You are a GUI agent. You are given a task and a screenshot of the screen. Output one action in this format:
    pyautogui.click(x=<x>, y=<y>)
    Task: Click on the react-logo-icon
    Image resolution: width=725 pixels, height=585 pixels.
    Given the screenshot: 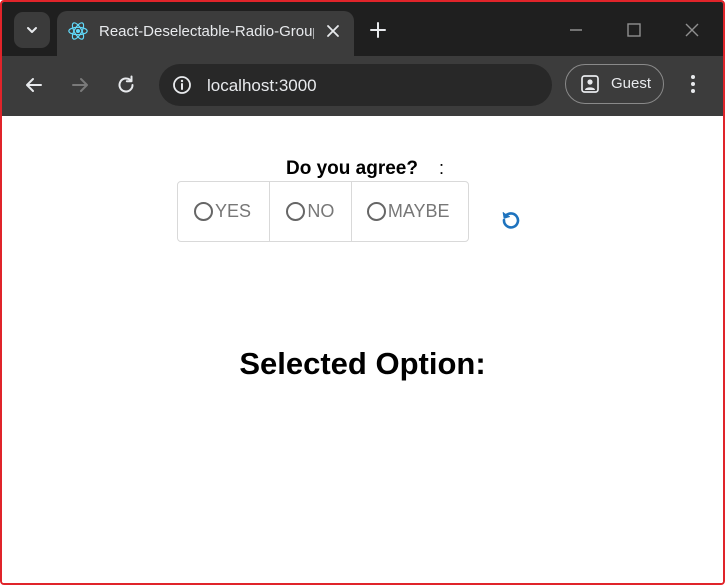 What is the action you would take?
    pyautogui.click(x=78, y=31)
    